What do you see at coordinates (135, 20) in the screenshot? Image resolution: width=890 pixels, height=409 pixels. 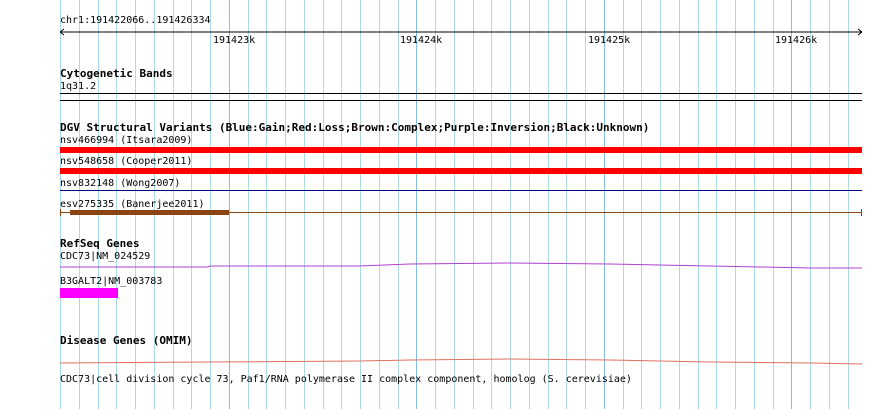 I see `locus-label: chr1:191422066..191426334` at bounding box center [135, 20].